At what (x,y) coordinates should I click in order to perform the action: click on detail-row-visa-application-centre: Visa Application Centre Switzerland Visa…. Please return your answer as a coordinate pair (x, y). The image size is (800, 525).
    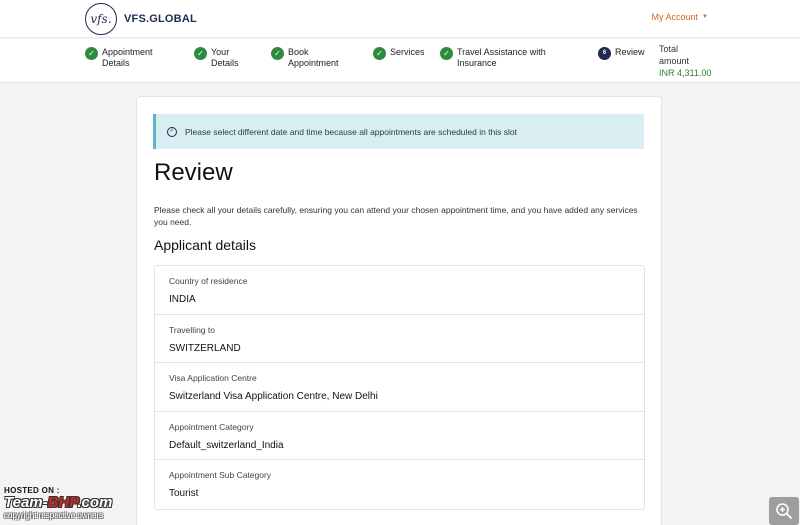
    Looking at the image, I should click on (399, 387).